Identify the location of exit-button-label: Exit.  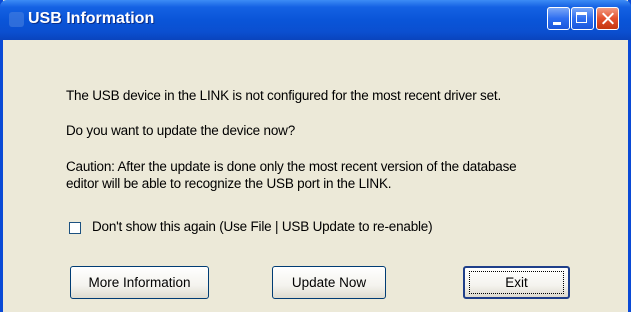
(516, 282).